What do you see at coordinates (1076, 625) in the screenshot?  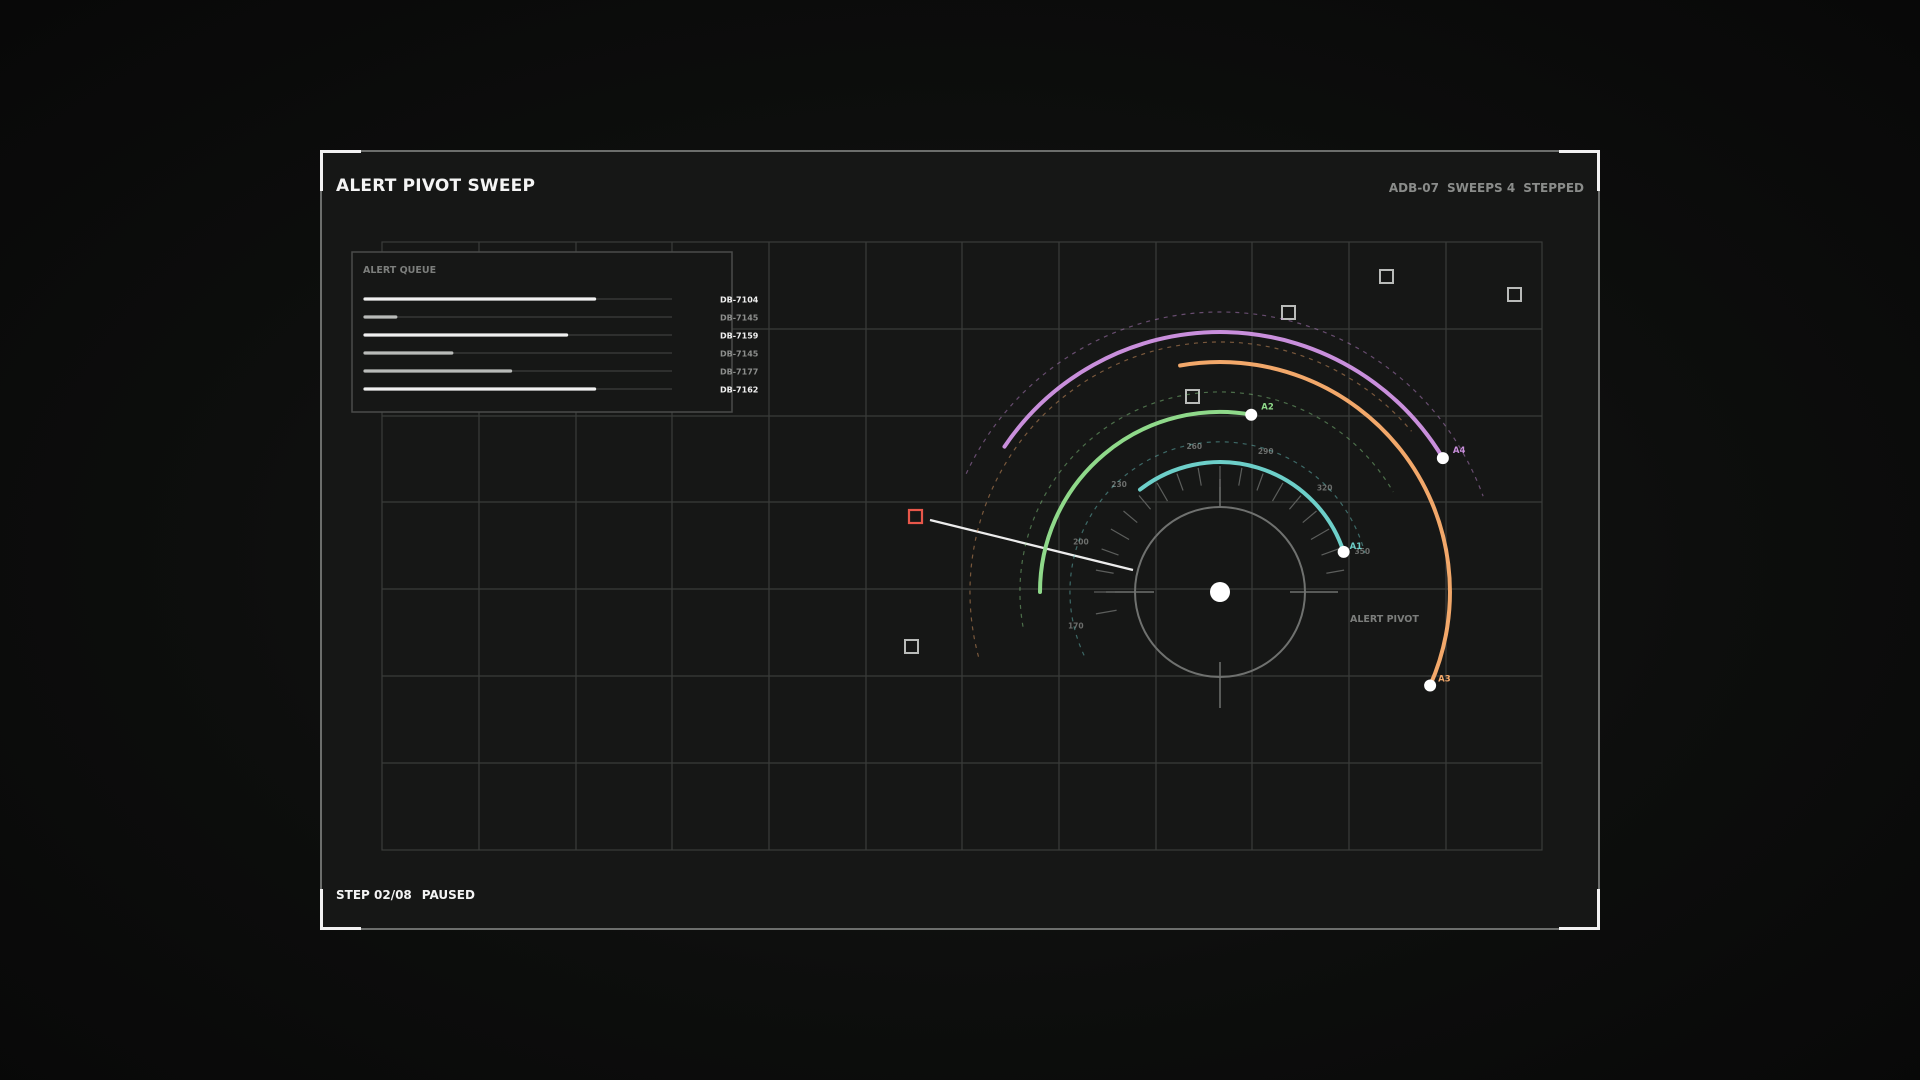 I see `dial-tick-label: 170` at bounding box center [1076, 625].